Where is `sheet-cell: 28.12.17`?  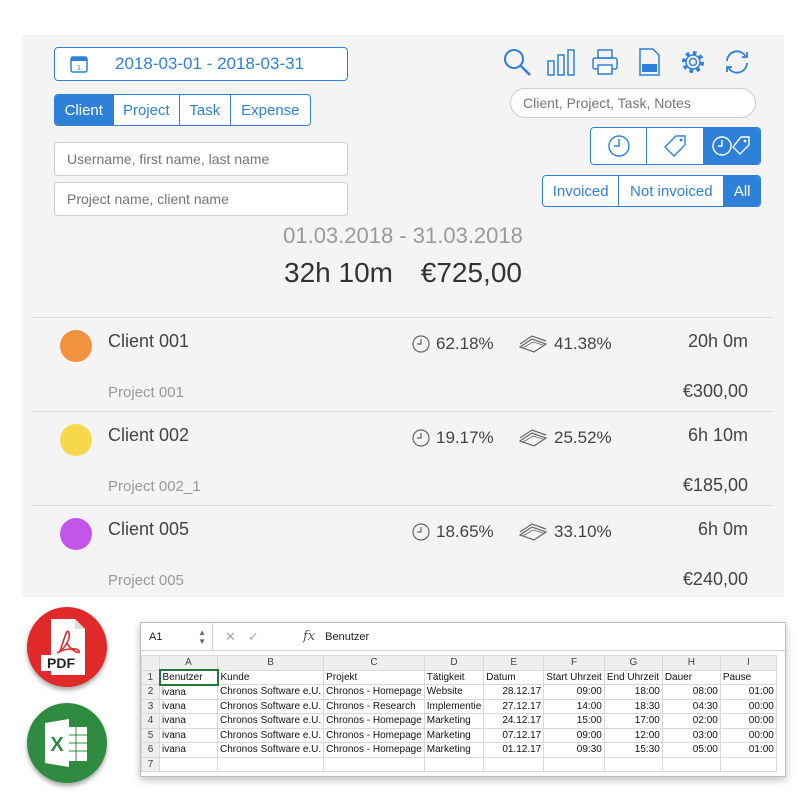
sheet-cell: 28.12.17 is located at coordinates (514, 692).